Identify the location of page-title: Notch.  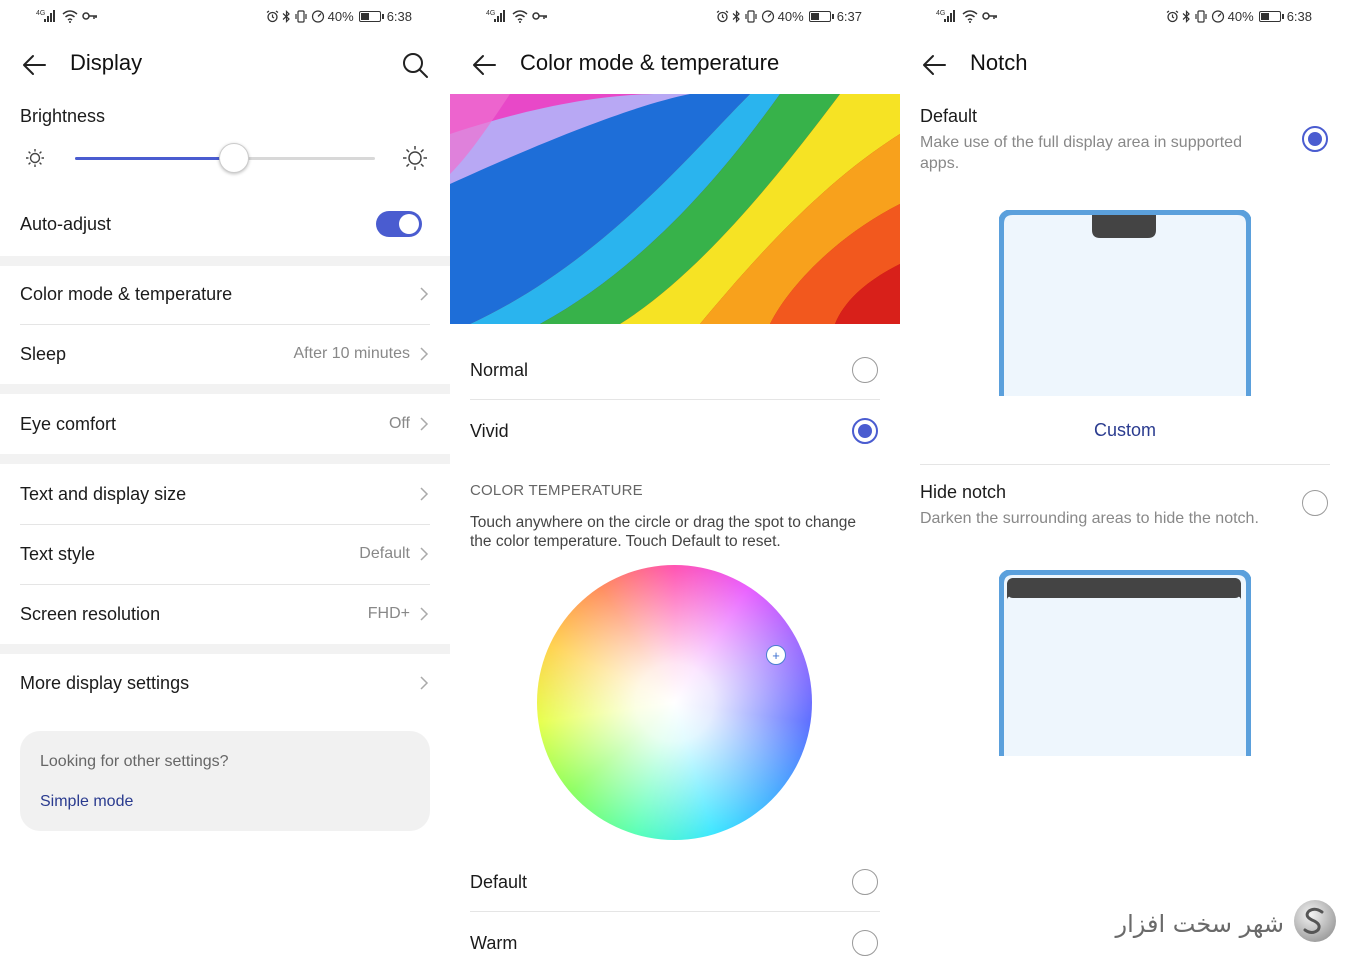
(999, 62).